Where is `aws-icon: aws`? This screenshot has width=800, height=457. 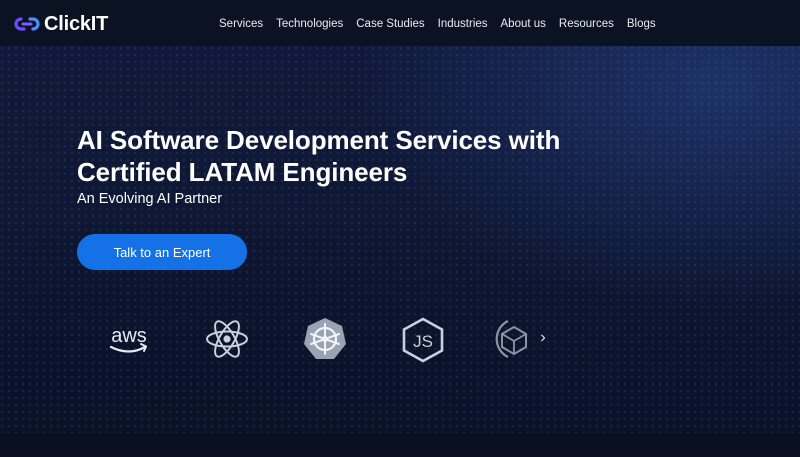 aws-icon: aws is located at coordinates (128, 339).